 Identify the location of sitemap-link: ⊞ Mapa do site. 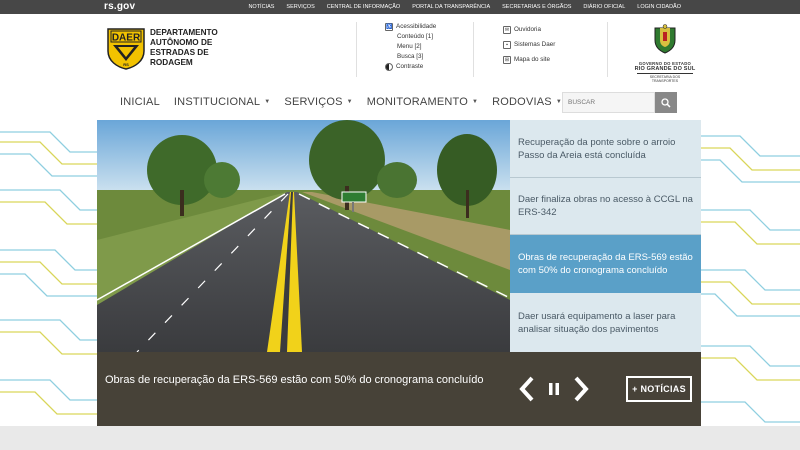
(529, 59).